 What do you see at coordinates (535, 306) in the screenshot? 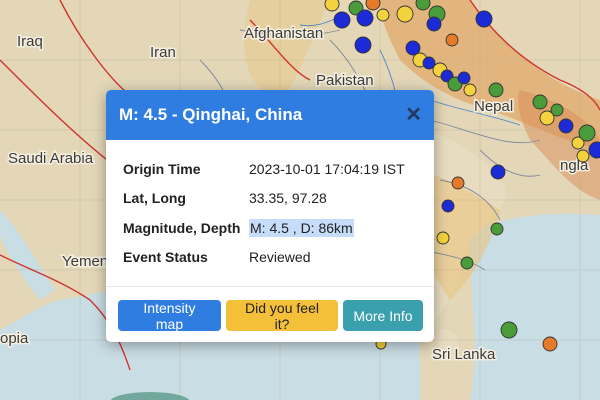
I see `bay-of-bengal` at bounding box center [535, 306].